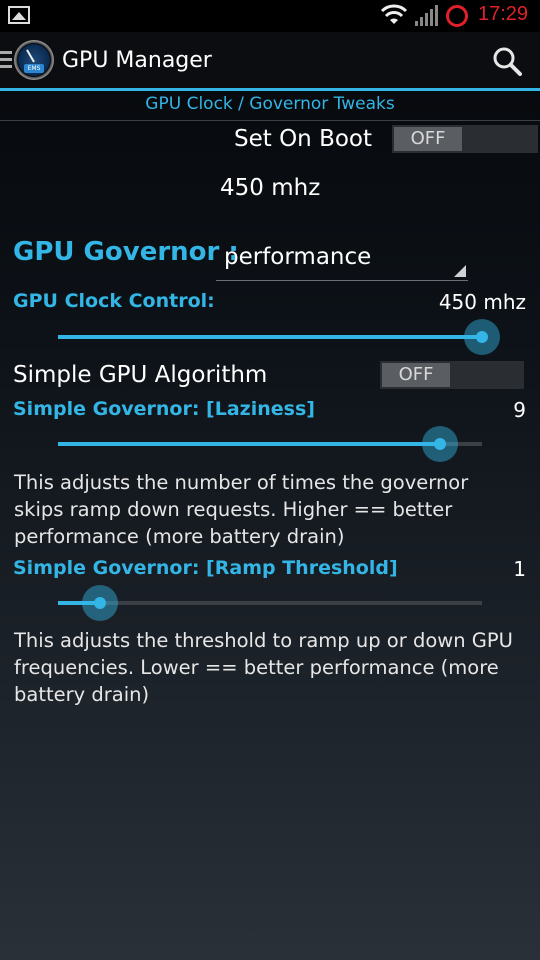 The width and height of the screenshot is (540, 960). Describe the element at coordinates (426, 15) in the screenshot. I see `signal-icon` at that location.